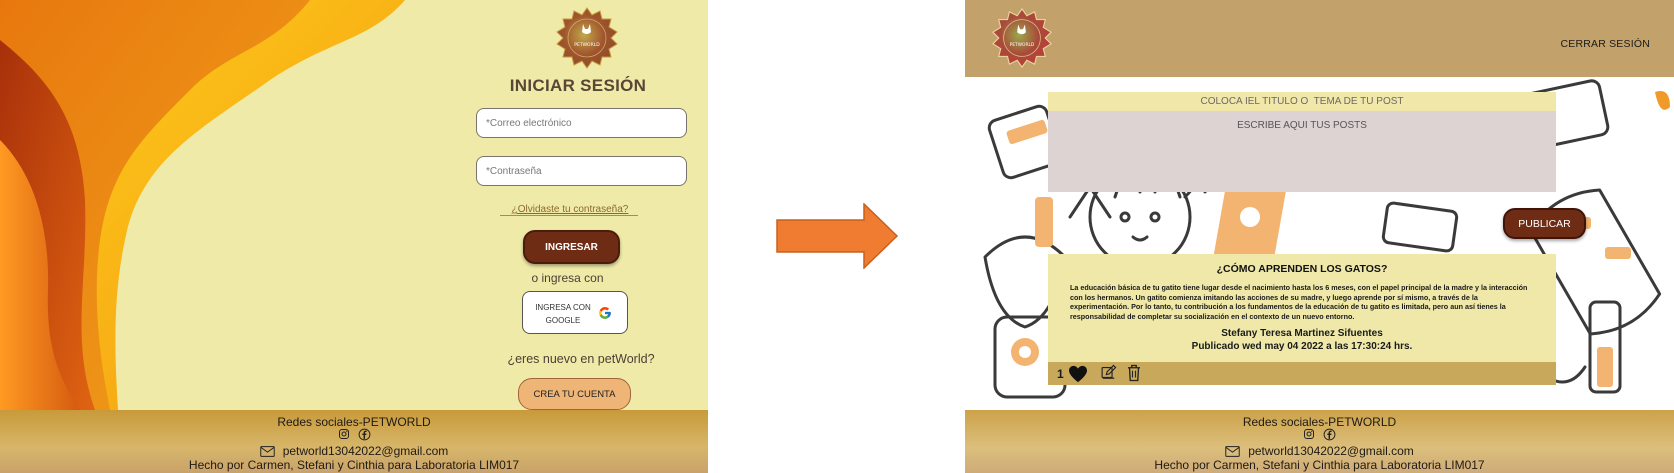 Image resolution: width=1674 pixels, height=473 pixels. Describe the element at coordinates (570, 209) in the screenshot. I see `forgot-password-link: ¿Olvidaste tu contraseña?` at that location.